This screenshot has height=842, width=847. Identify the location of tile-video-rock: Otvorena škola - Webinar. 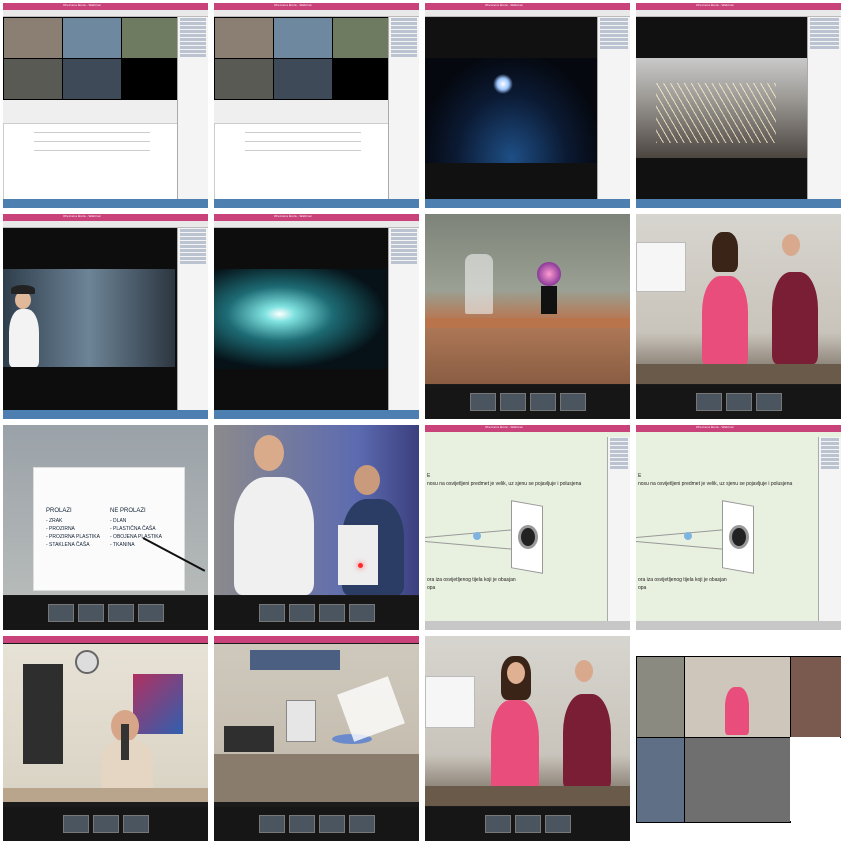
(738, 105).